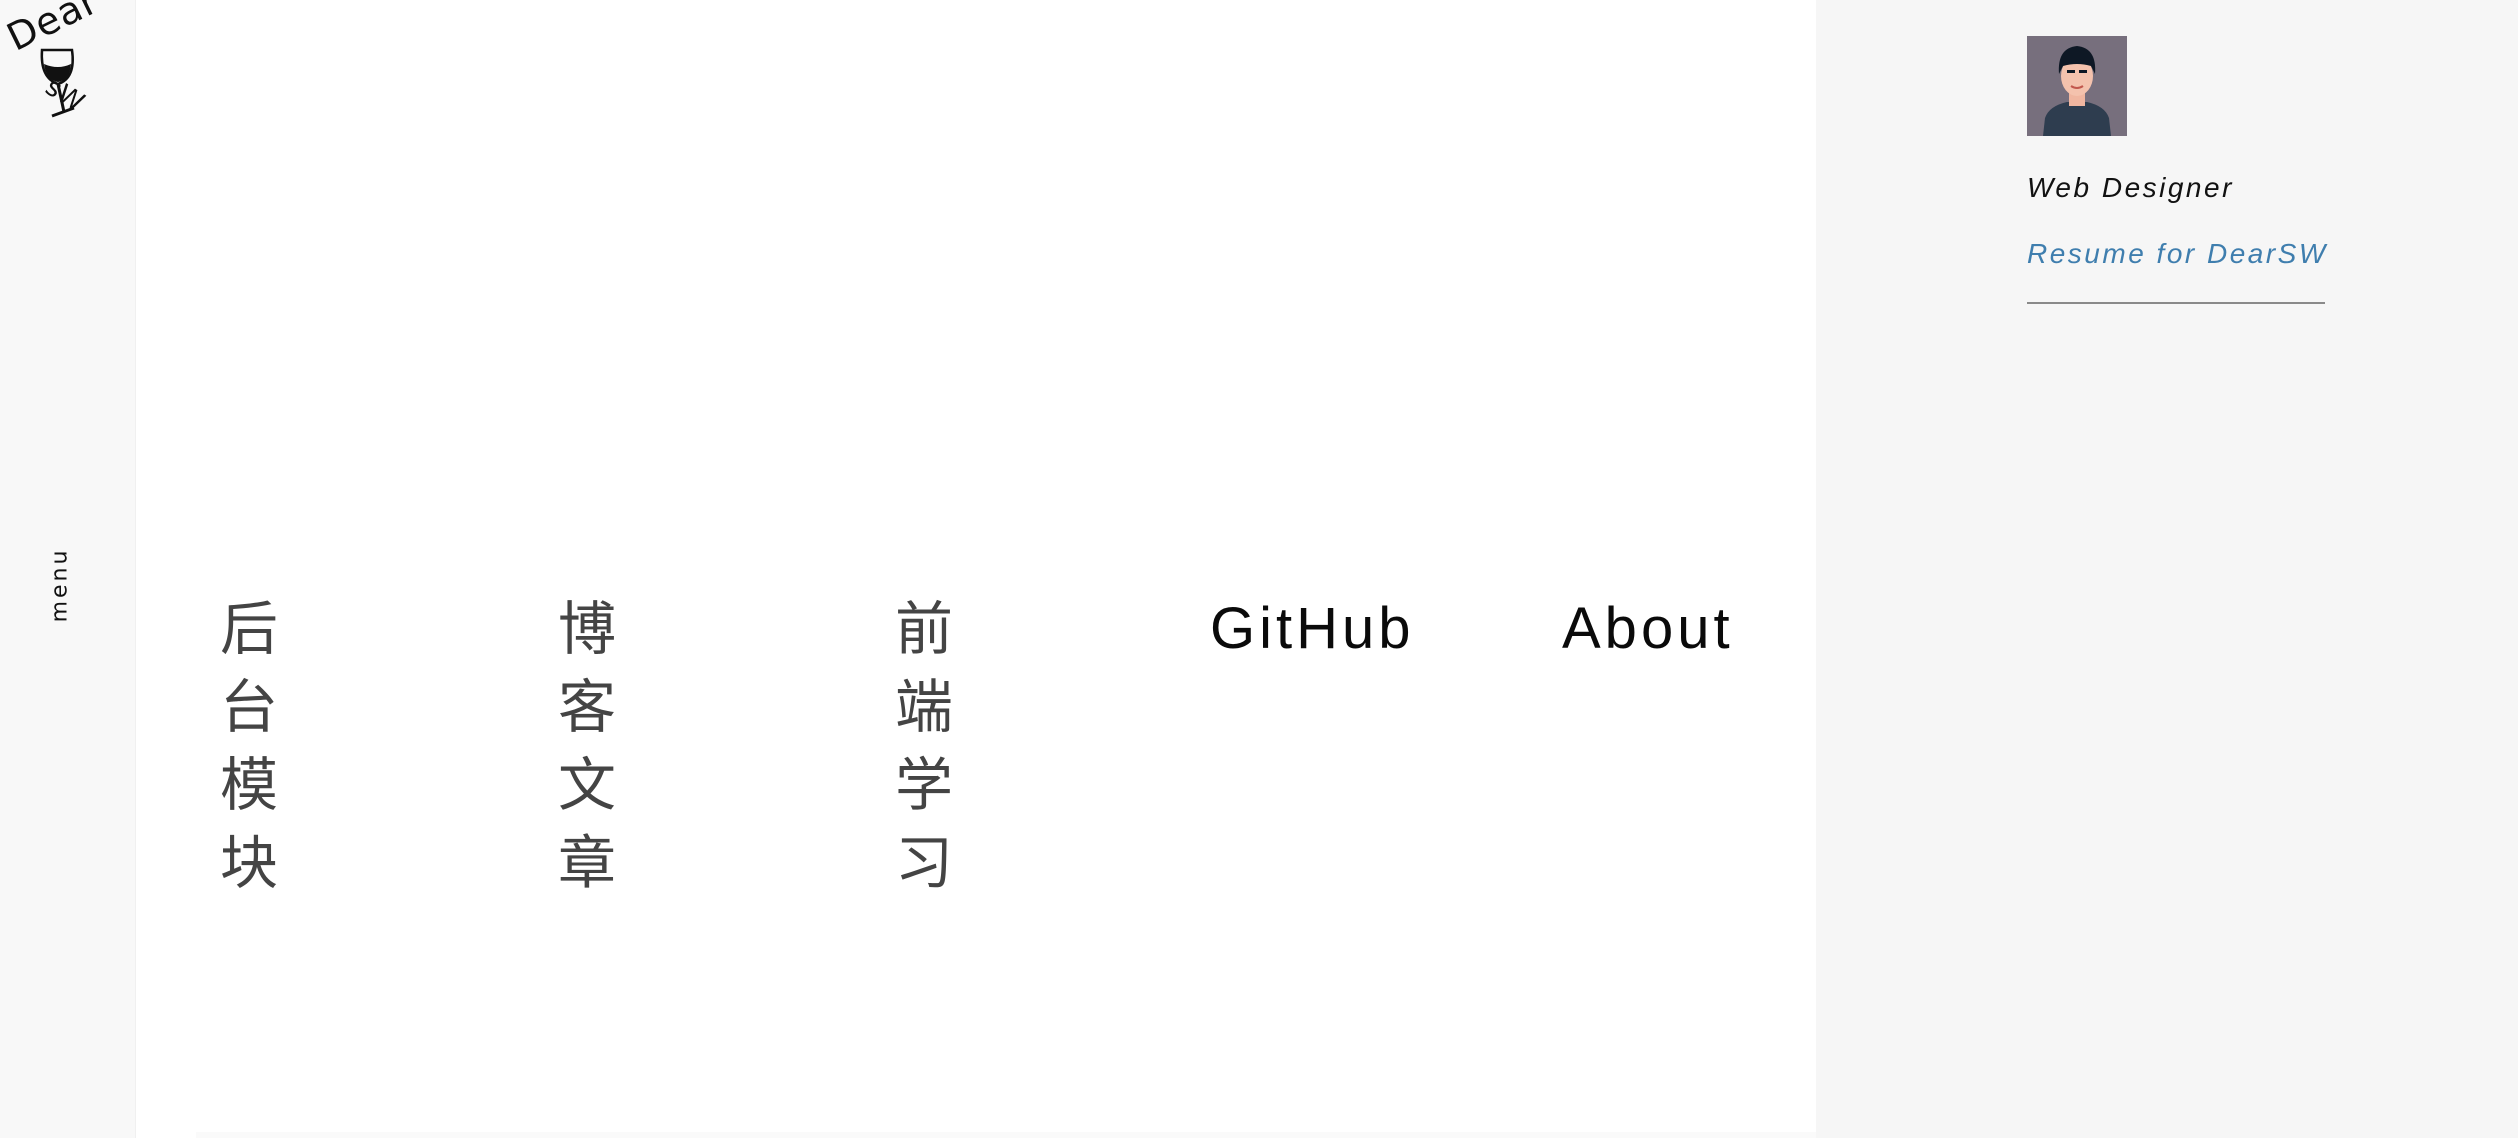 This screenshot has width=2518, height=1138. I want to click on nav-item-blog-articles: 博客文章, so click(618, 746).